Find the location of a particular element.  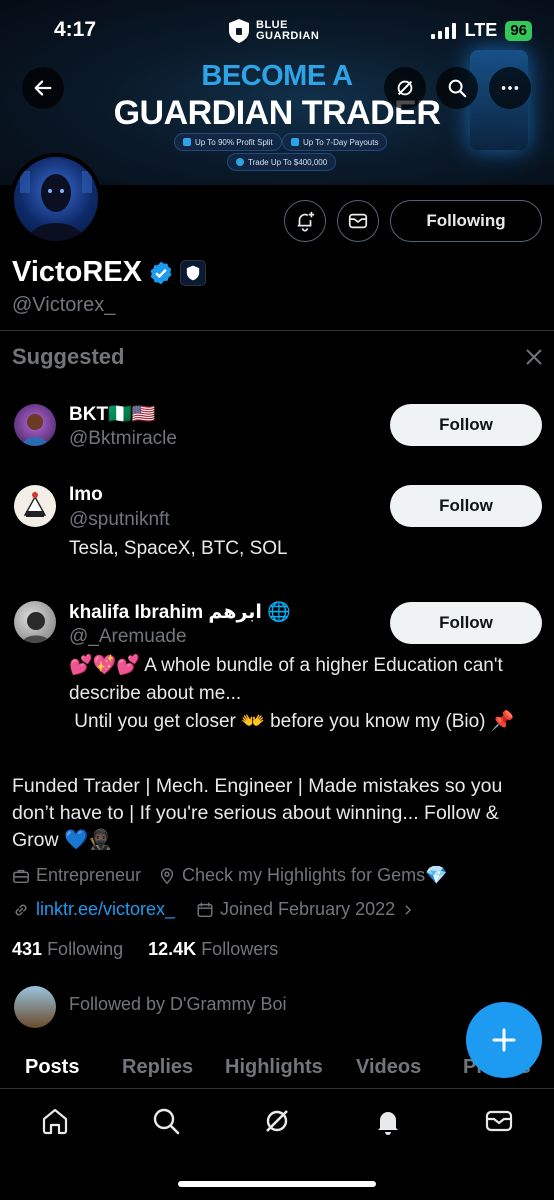

profile-joined: Joined February 2022 is located at coordinates (305, 909).